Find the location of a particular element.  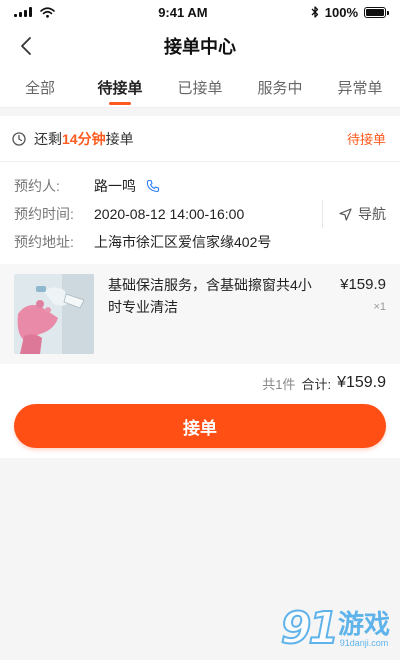

time-label: 预约时间: is located at coordinates (44, 214).